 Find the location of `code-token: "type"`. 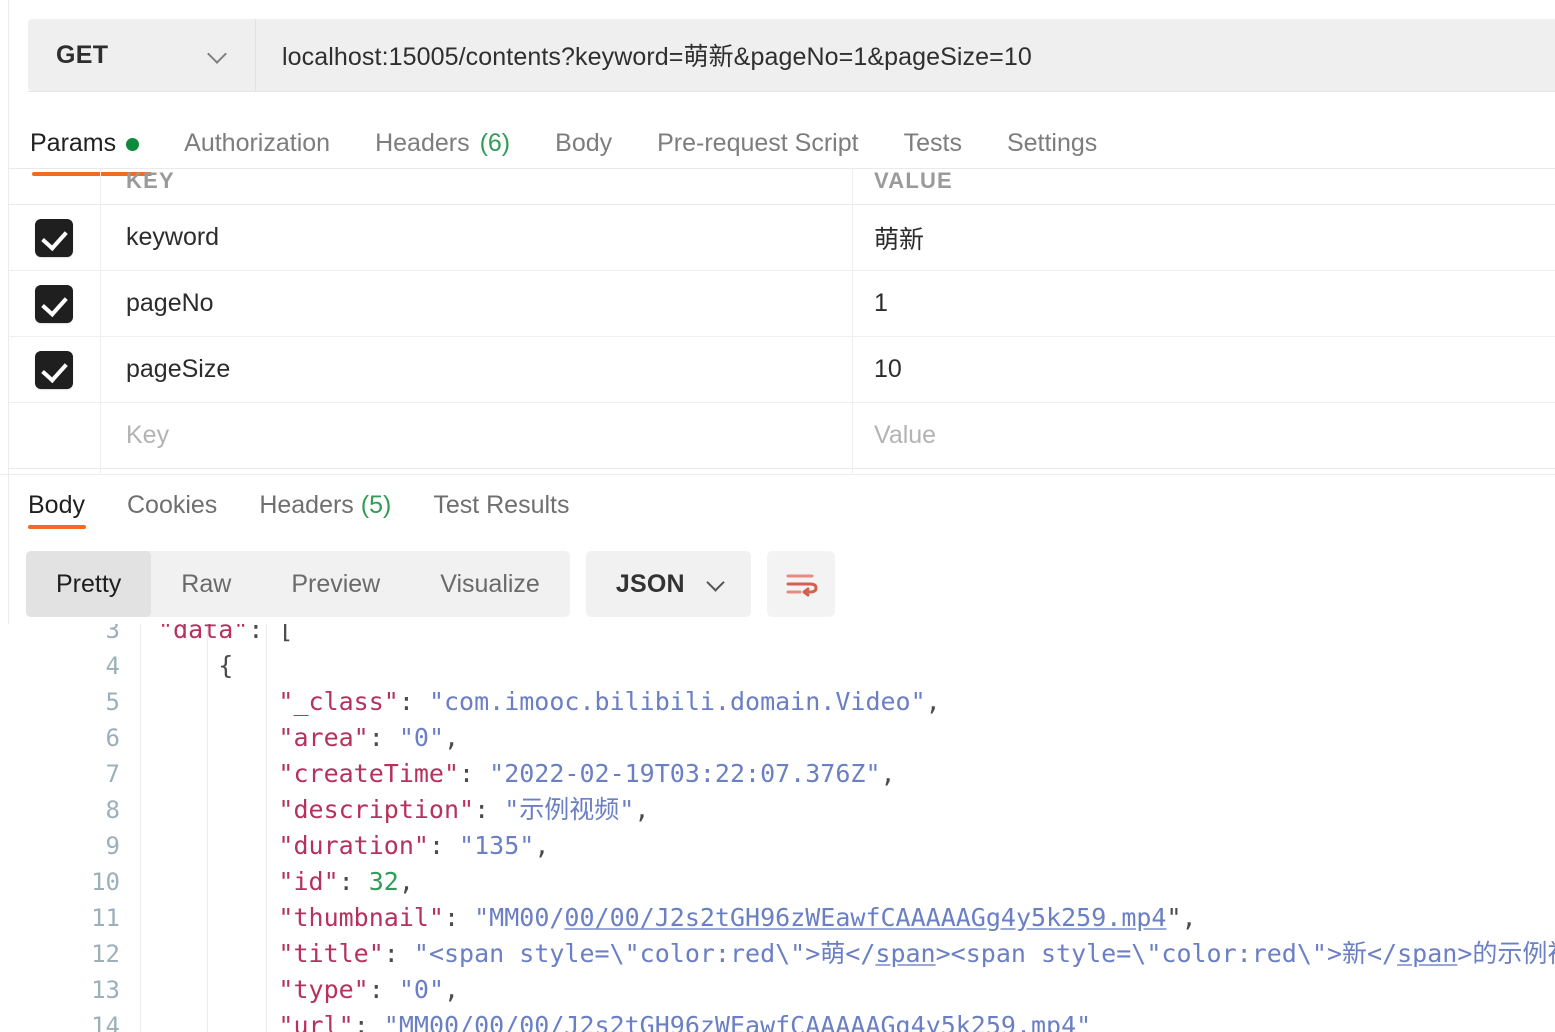

code-token: "type" is located at coordinates (323, 989).